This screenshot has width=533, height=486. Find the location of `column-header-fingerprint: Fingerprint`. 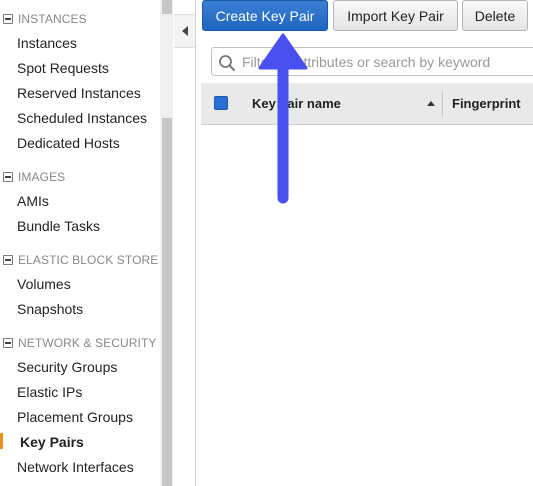

column-header-fingerprint: Fingerprint is located at coordinates (486, 103).